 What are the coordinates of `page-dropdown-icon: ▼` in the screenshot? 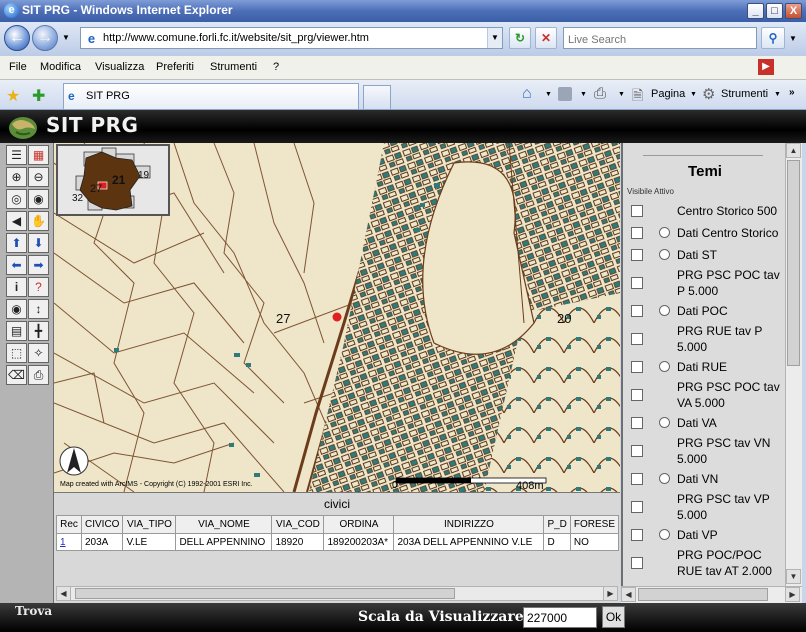 It's located at (693, 94).